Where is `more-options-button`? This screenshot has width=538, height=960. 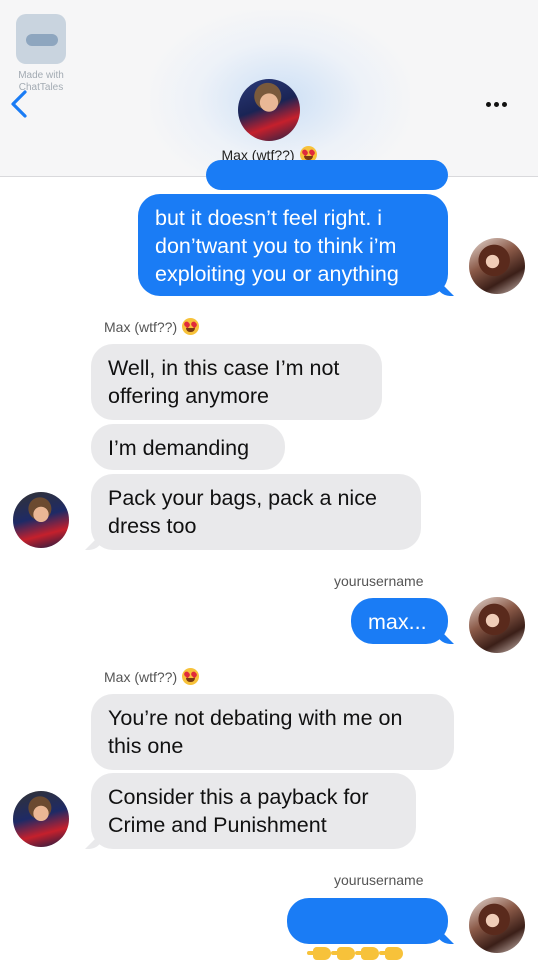 more-options-button is located at coordinates (504, 102).